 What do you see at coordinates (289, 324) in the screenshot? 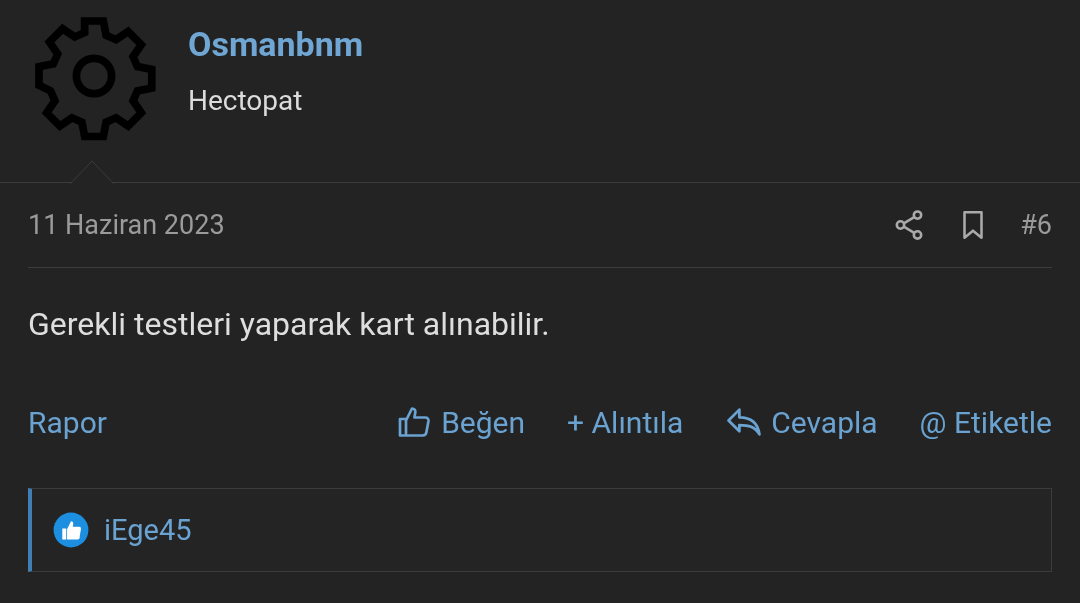
I see `post-message: Gerekli testleri yaparak kart alınabilir.` at bounding box center [289, 324].